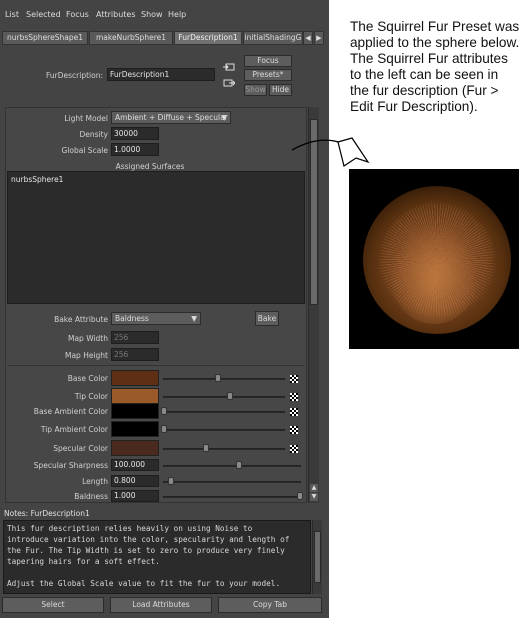  What do you see at coordinates (77, 14) in the screenshot?
I see `menu-focus: Focus` at bounding box center [77, 14].